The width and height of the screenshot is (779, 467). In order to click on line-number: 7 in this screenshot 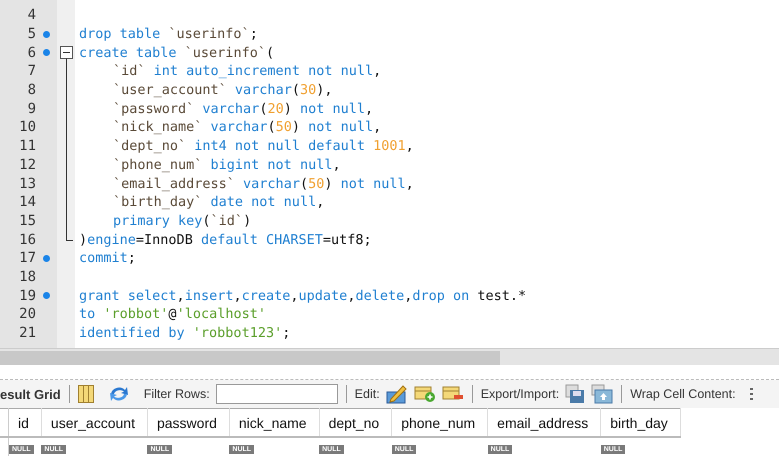, I will do `click(31, 71)`.